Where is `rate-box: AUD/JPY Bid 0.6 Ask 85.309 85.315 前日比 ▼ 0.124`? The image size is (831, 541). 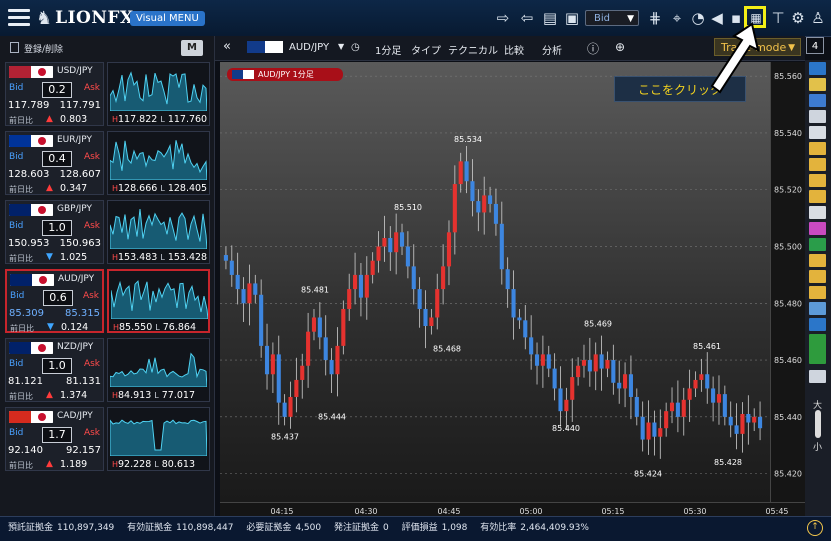 rate-box: AUD/JPY Bid 0.6 Ask 85.309 85.315 前日比 ▼ 0.124 is located at coordinates (54, 301).